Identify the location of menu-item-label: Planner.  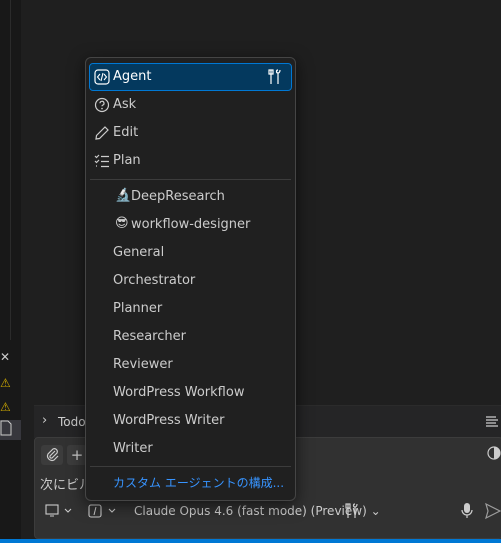
(138, 308).